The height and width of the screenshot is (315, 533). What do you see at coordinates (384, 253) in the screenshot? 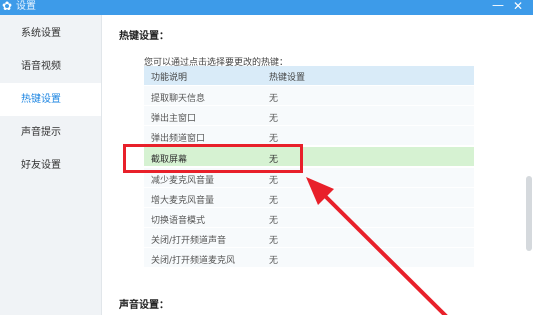
I see `annotation-arrow-shaft` at bounding box center [384, 253].